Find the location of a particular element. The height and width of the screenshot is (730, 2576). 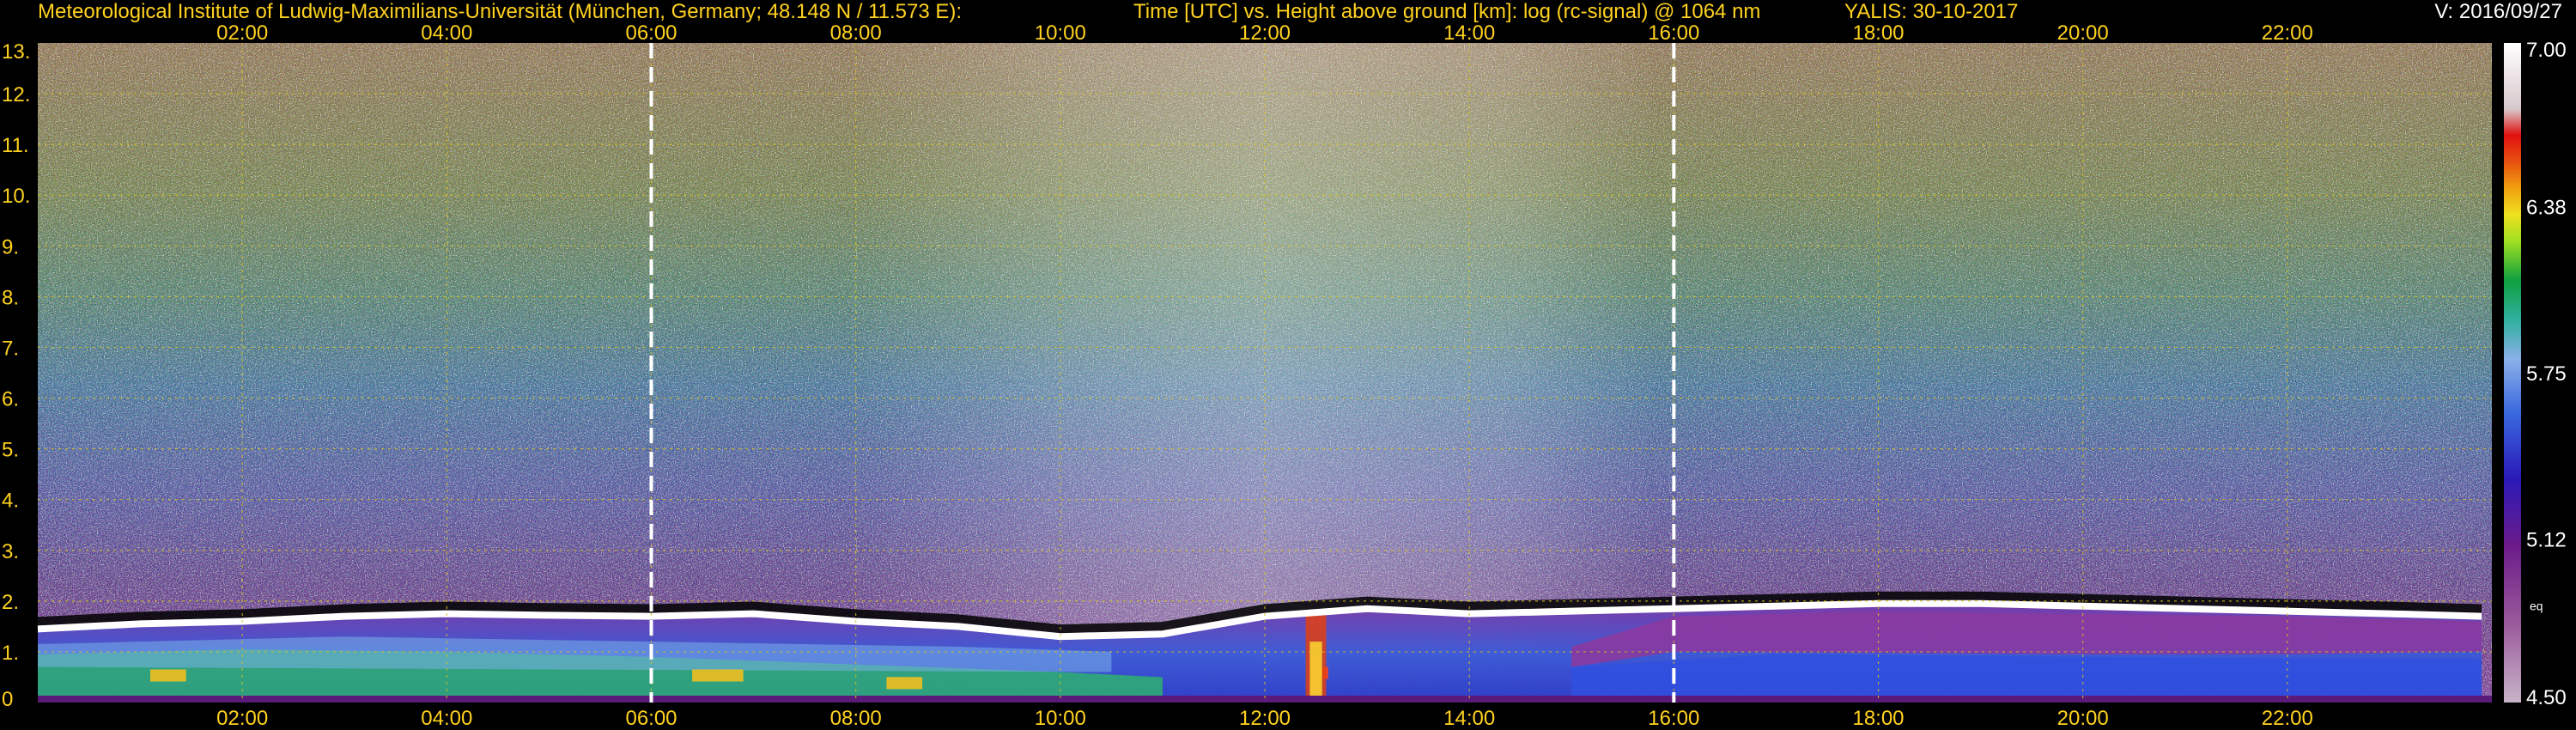

y-tick-label: 12. is located at coordinates (16, 94).